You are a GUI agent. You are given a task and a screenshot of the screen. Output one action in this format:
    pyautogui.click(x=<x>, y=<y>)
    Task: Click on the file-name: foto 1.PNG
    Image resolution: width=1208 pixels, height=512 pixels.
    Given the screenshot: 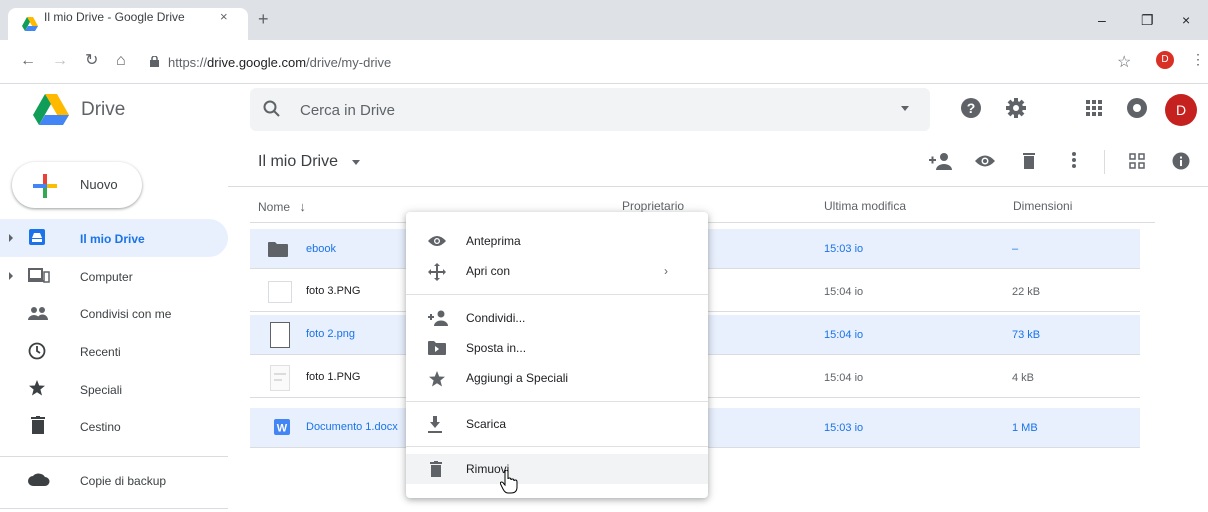 What is the action you would take?
    pyautogui.click(x=333, y=377)
    